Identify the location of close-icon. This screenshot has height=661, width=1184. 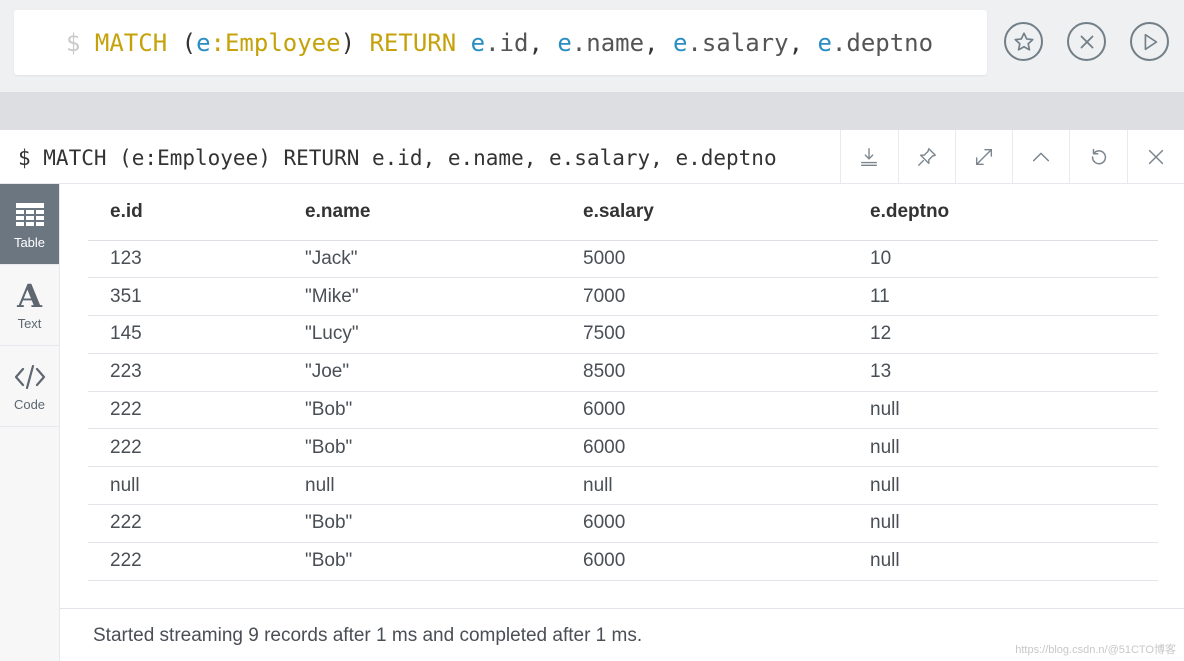
(1155, 157).